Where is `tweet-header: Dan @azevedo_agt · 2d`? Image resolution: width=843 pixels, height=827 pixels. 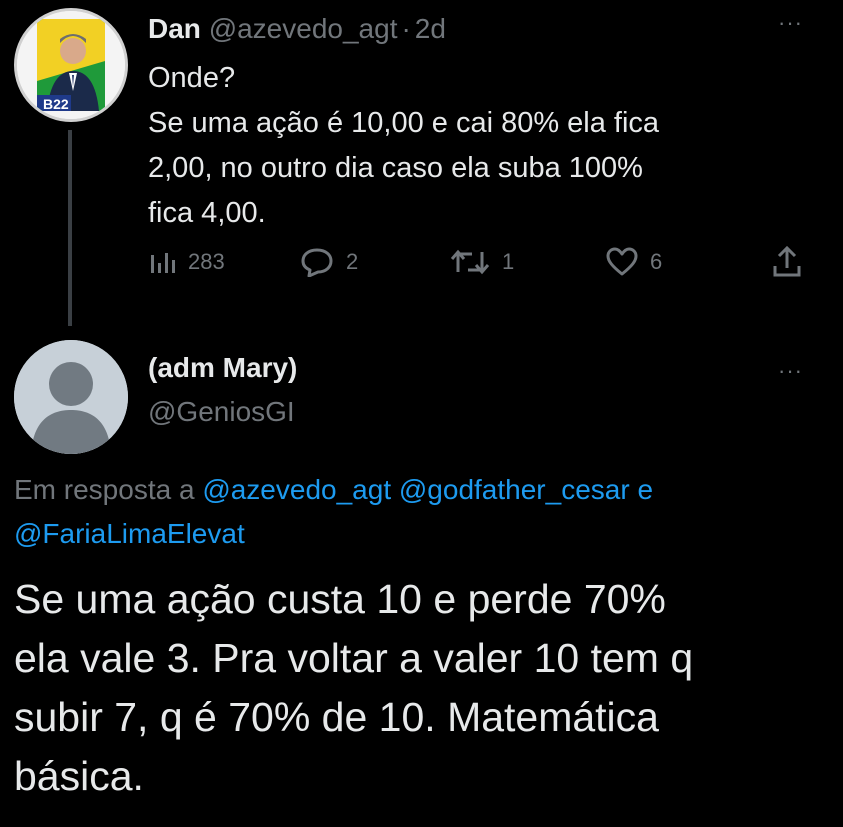
tweet-header: Dan @azevedo_agt · 2d is located at coordinates (297, 29).